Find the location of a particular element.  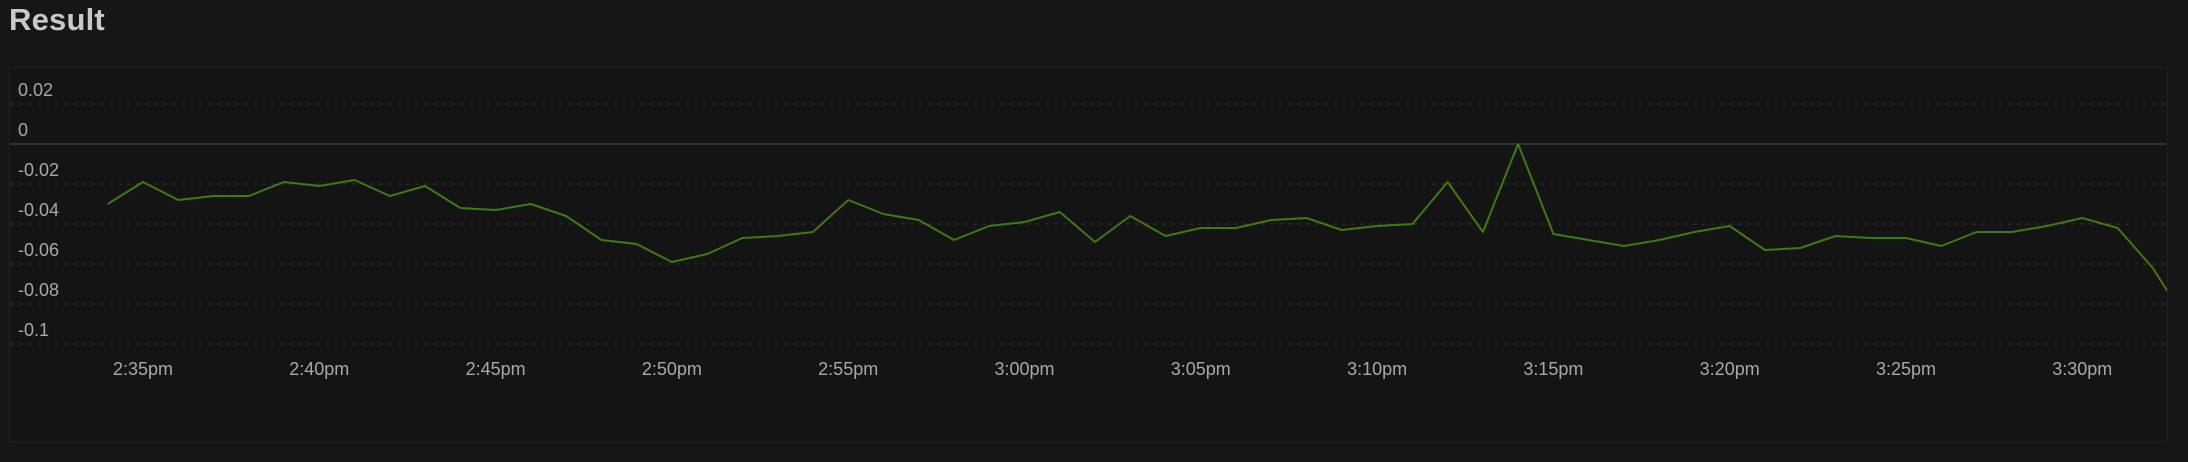

x-tick-label: 2:40pm is located at coordinates (319, 369).